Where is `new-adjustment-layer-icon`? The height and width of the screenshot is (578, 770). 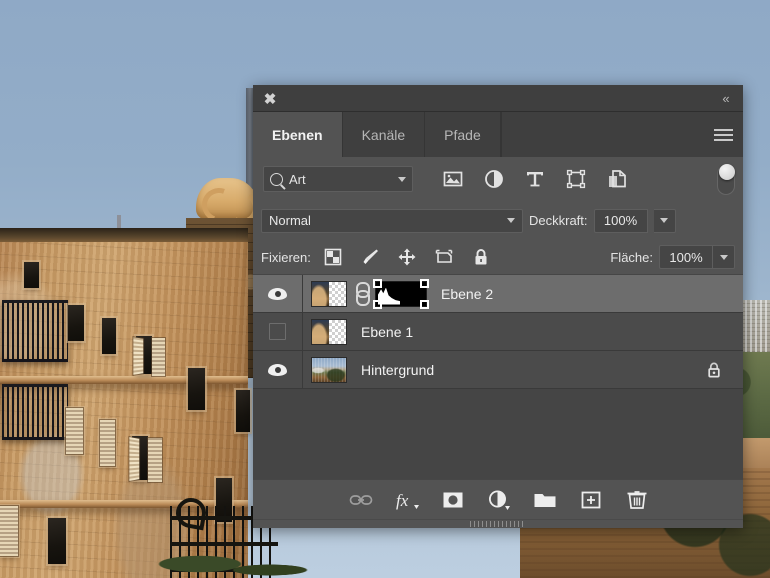 new-adjustment-layer-icon is located at coordinates (498, 500).